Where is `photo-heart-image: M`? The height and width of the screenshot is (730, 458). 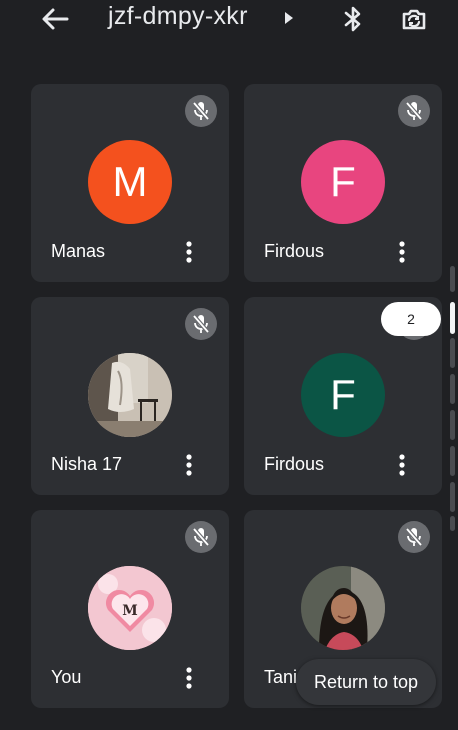
photo-heart-image: M is located at coordinates (130, 608).